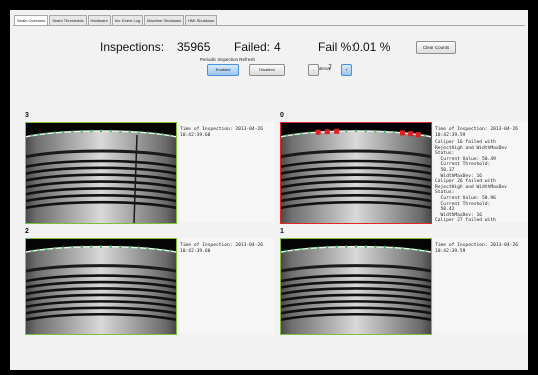 Image resolution: width=538 pixels, height=375 pixels. What do you see at coordinates (269, 25) in the screenshot?
I see `tab-divider` at bounding box center [269, 25].